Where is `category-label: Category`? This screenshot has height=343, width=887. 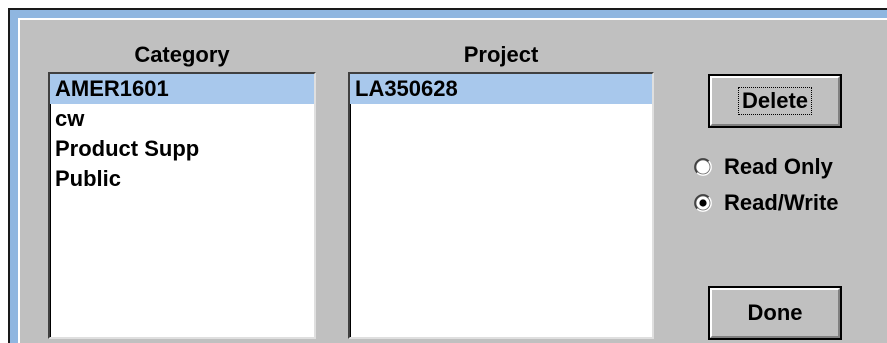
category-label: Category is located at coordinates (182, 54).